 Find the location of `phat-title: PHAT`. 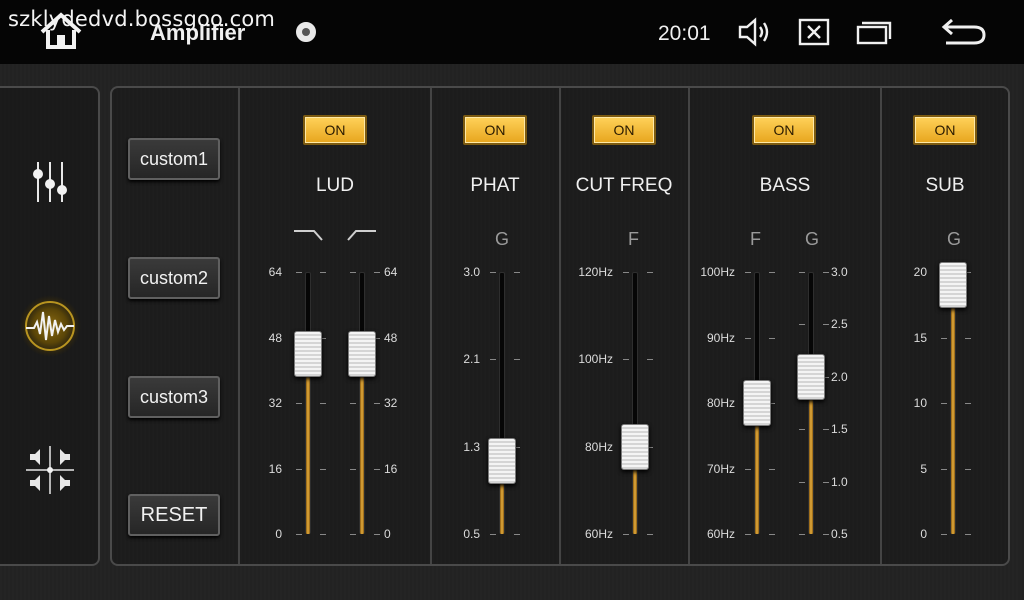

phat-title: PHAT is located at coordinates (495, 185).